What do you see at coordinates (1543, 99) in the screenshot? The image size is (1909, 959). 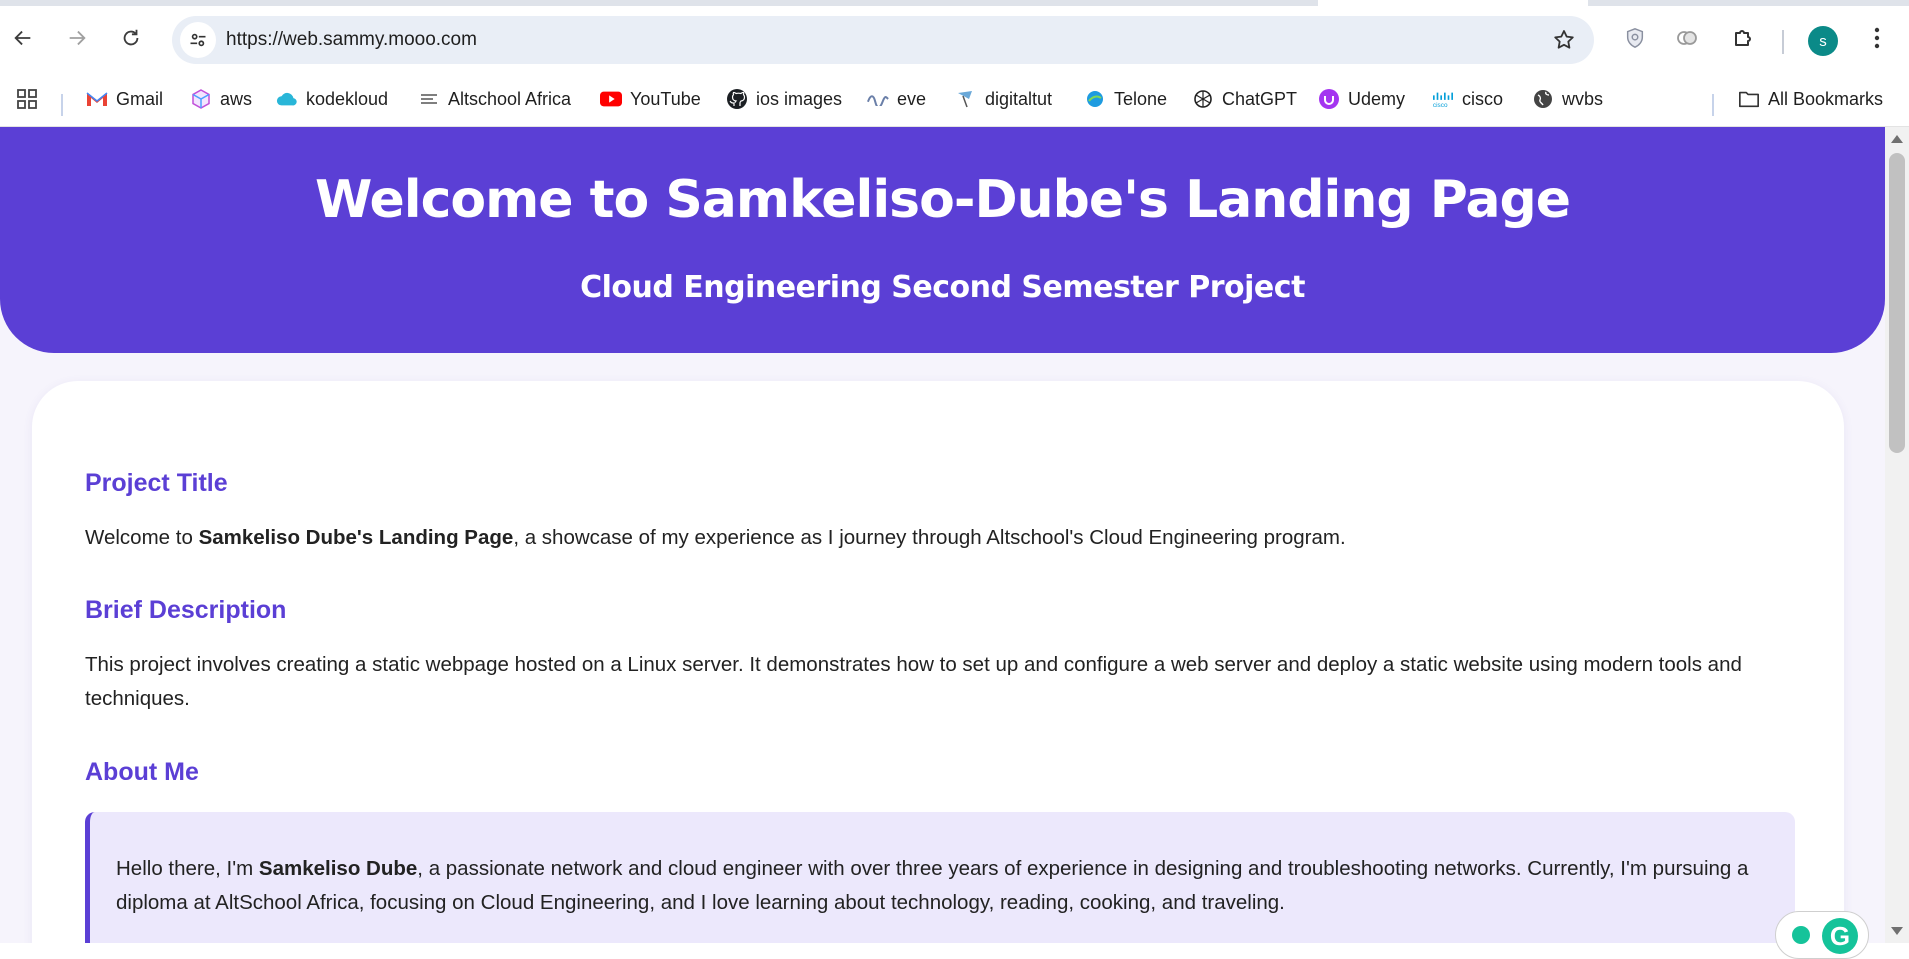 I see `globe-icon` at bounding box center [1543, 99].